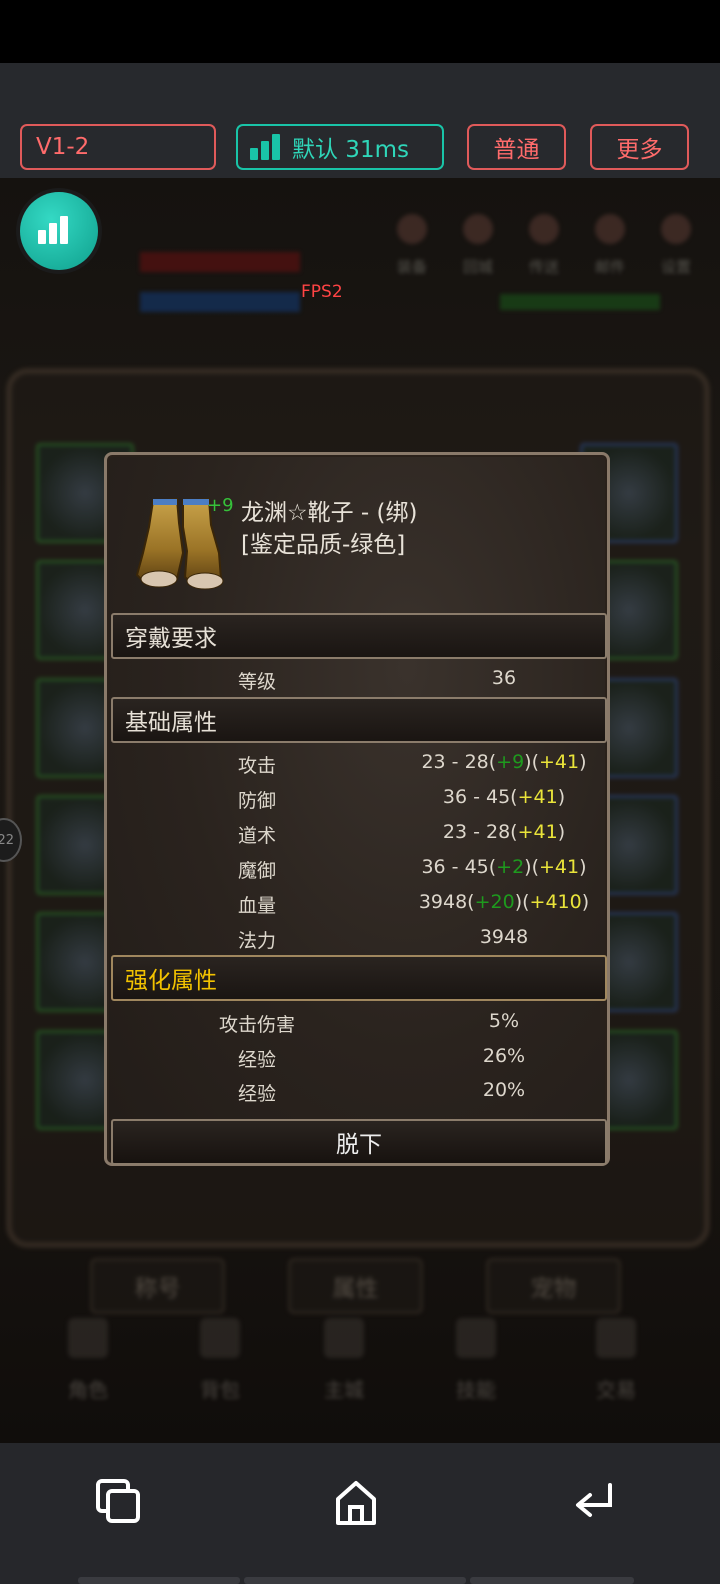 The image size is (720, 1584). Describe the element at coordinates (504, 1056) in the screenshot. I see `stat-value: 26%` at that location.